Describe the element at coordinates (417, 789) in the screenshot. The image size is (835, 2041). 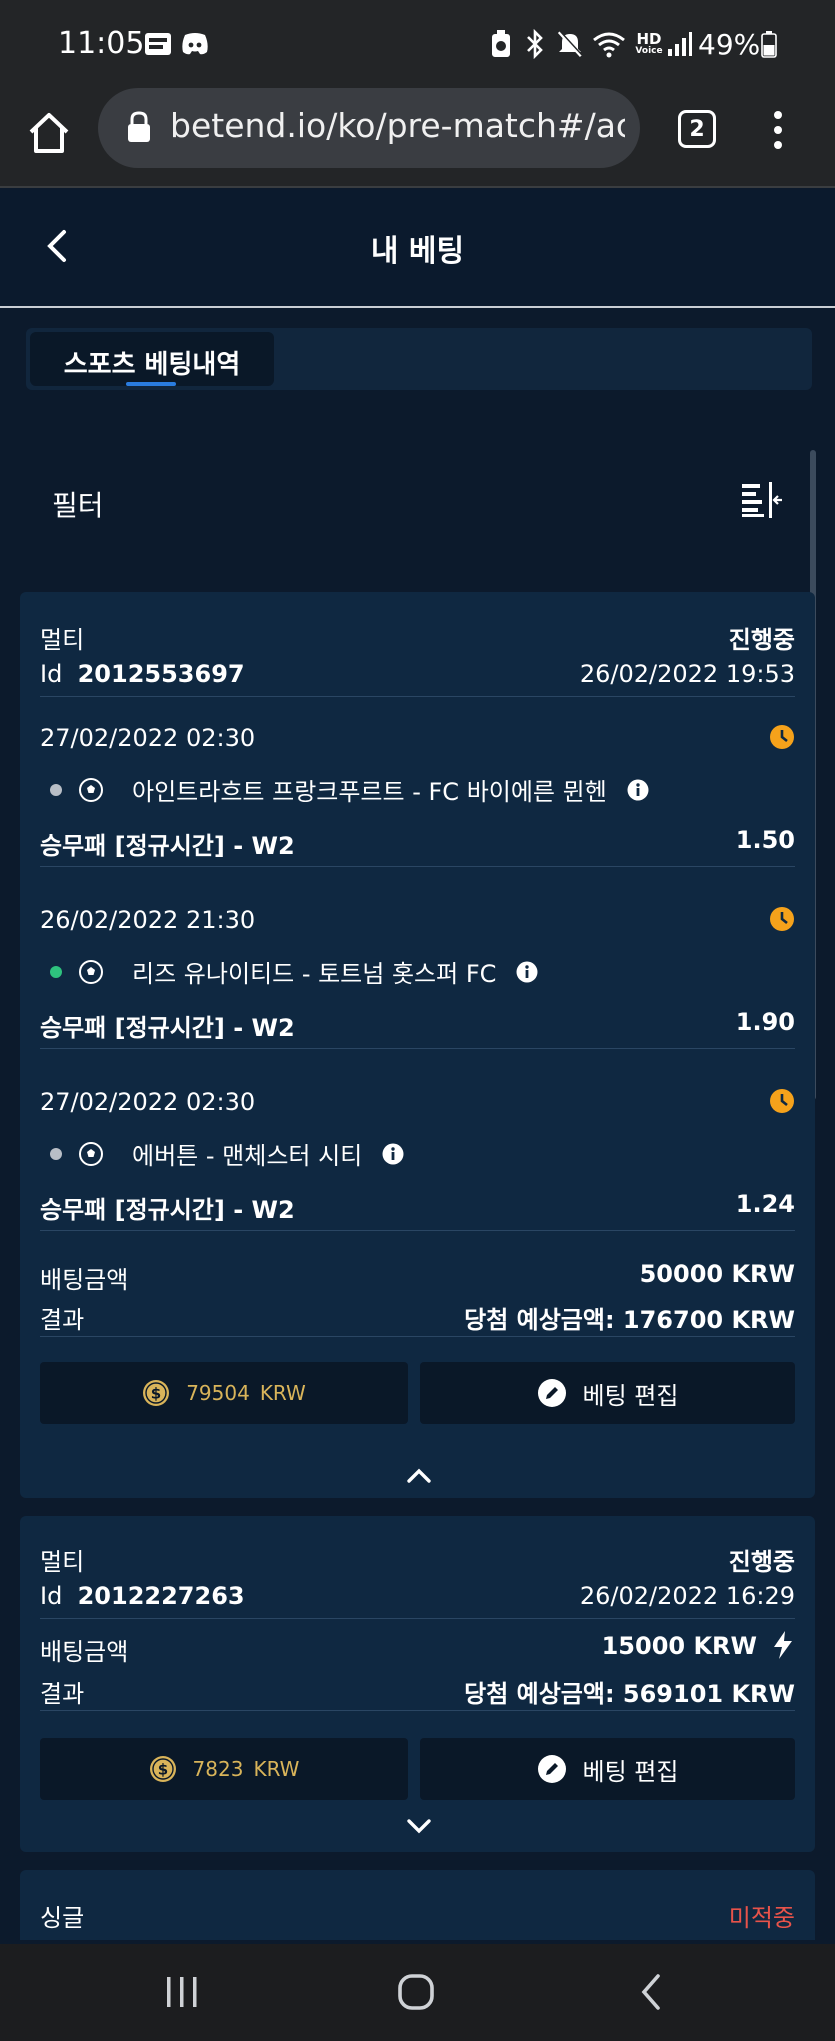
I see `selection-match: 아인트라흐트 프랑크푸르트 - FC 바이에른 뮌헨` at that location.